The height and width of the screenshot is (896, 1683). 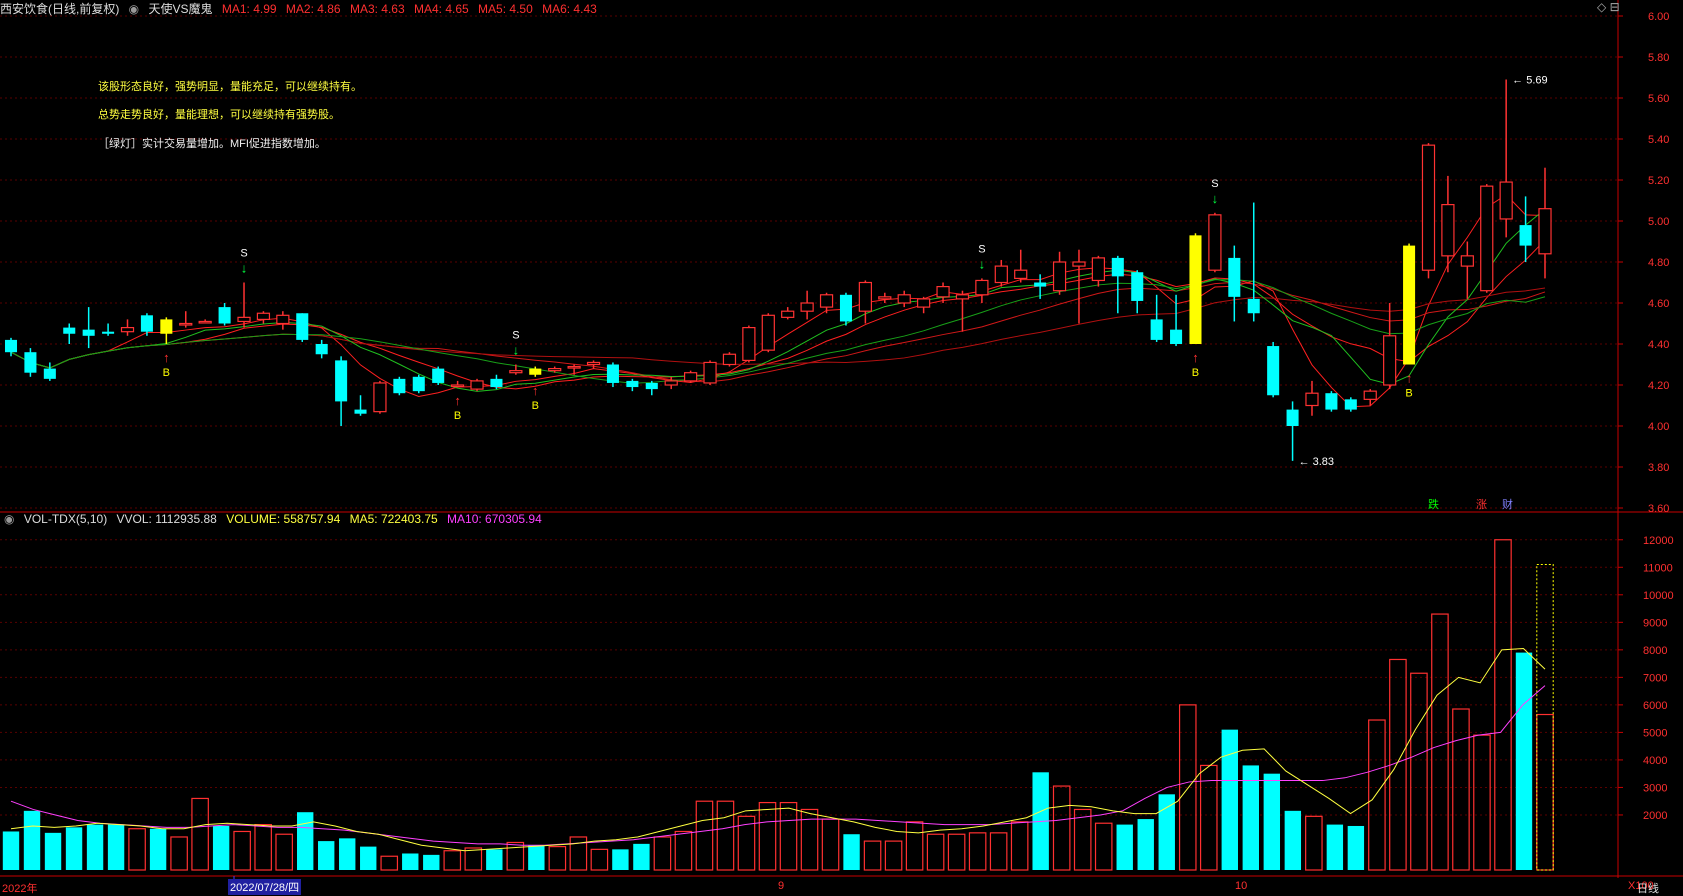 What do you see at coordinates (65, 519) in the screenshot?
I see `volume-indicator-name: VOL-TDX(5,10)` at bounding box center [65, 519].